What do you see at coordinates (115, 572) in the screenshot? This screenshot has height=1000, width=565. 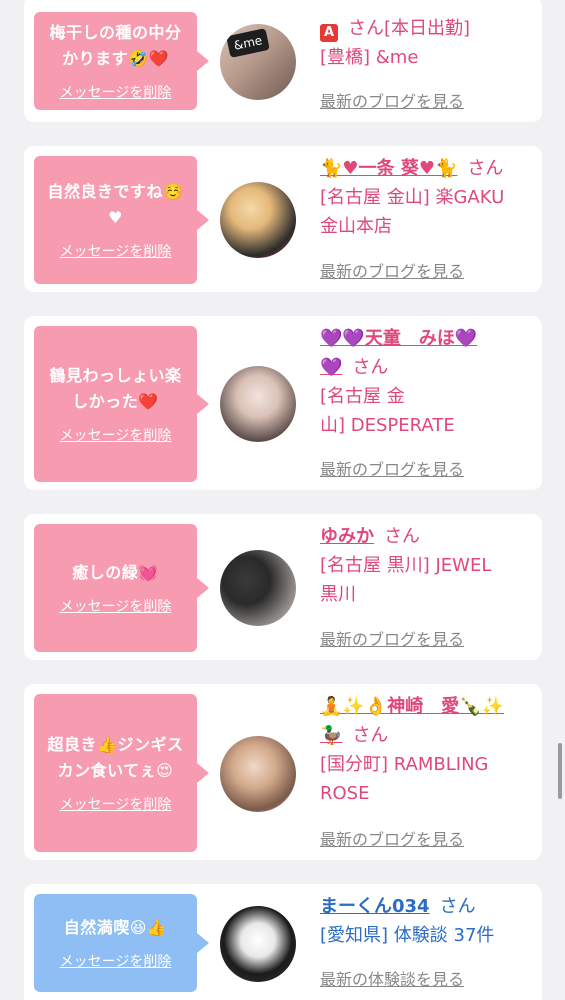 I see `message-text: 癒しの緑💓` at bounding box center [115, 572].